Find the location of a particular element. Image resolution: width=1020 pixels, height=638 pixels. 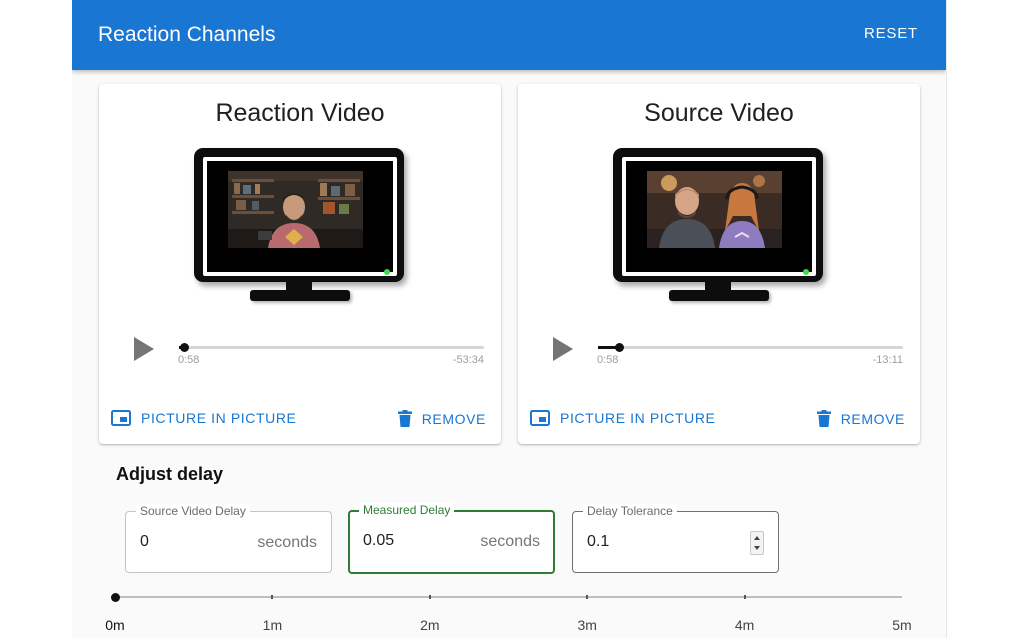

source-pip-button: PICTURE IN PICTURE is located at coordinates (622, 418).